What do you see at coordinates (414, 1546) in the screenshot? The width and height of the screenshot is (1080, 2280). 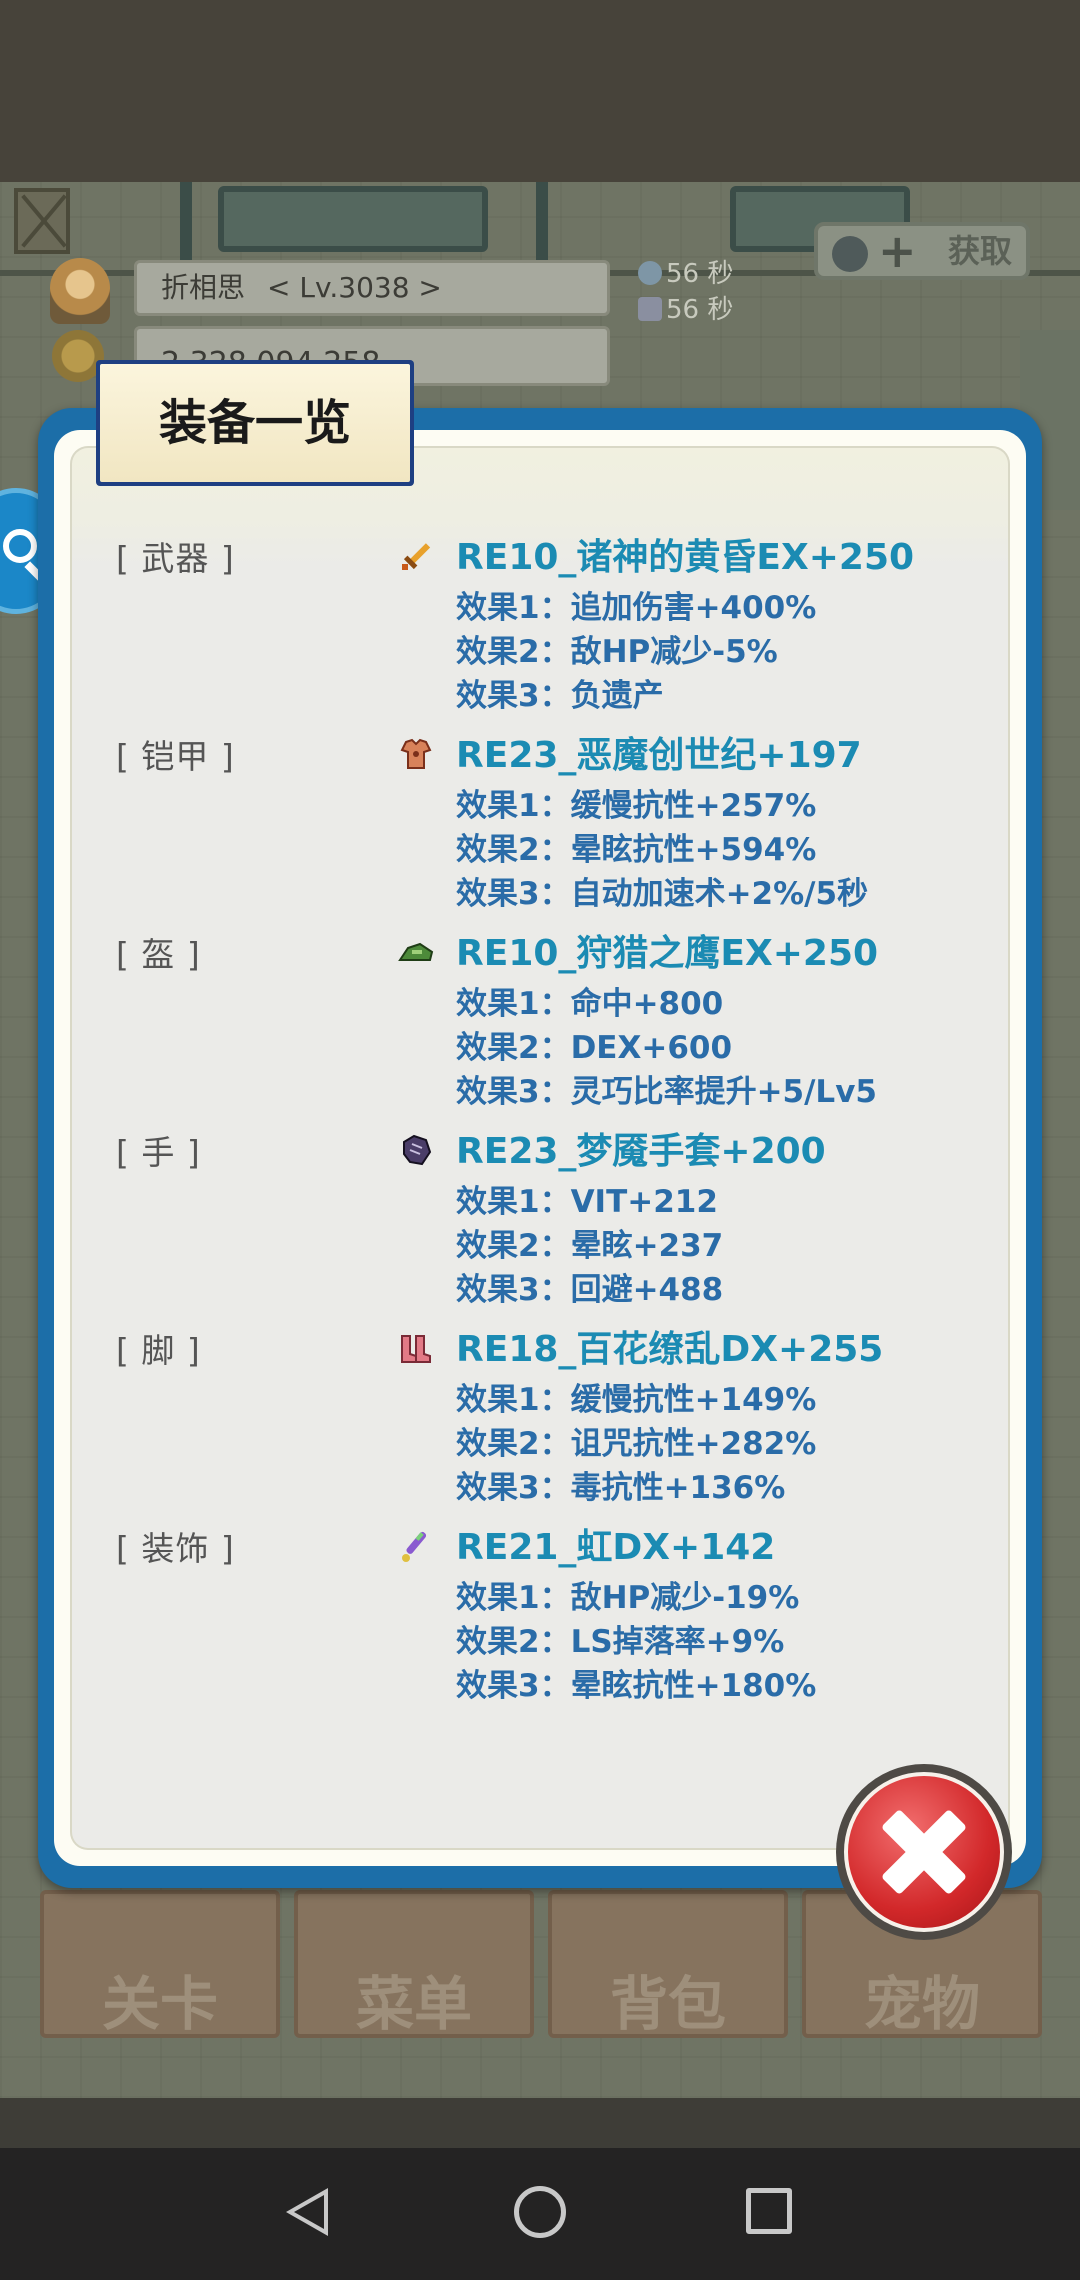 I see `accessory-icon` at bounding box center [414, 1546].